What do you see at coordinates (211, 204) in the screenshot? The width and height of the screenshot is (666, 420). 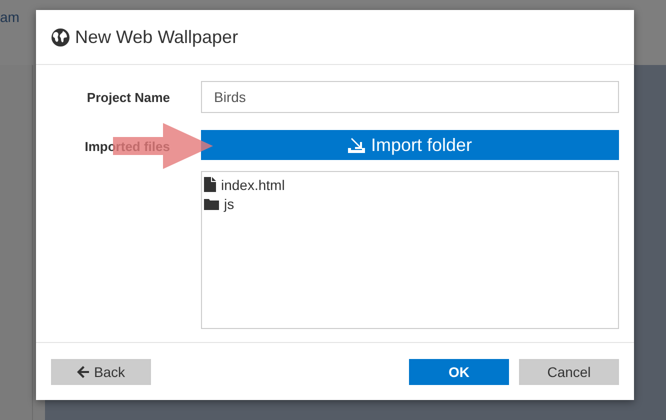 I see `folder-icon` at bounding box center [211, 204].